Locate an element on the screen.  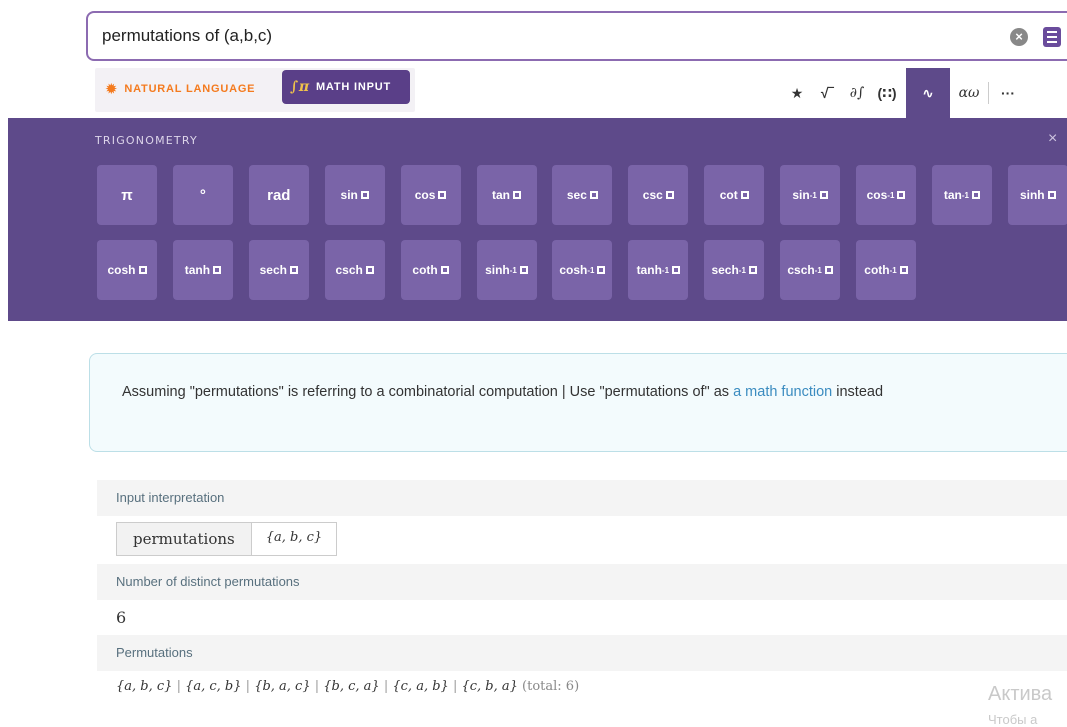
toolbar-divider is located at coordinates (988, 93).